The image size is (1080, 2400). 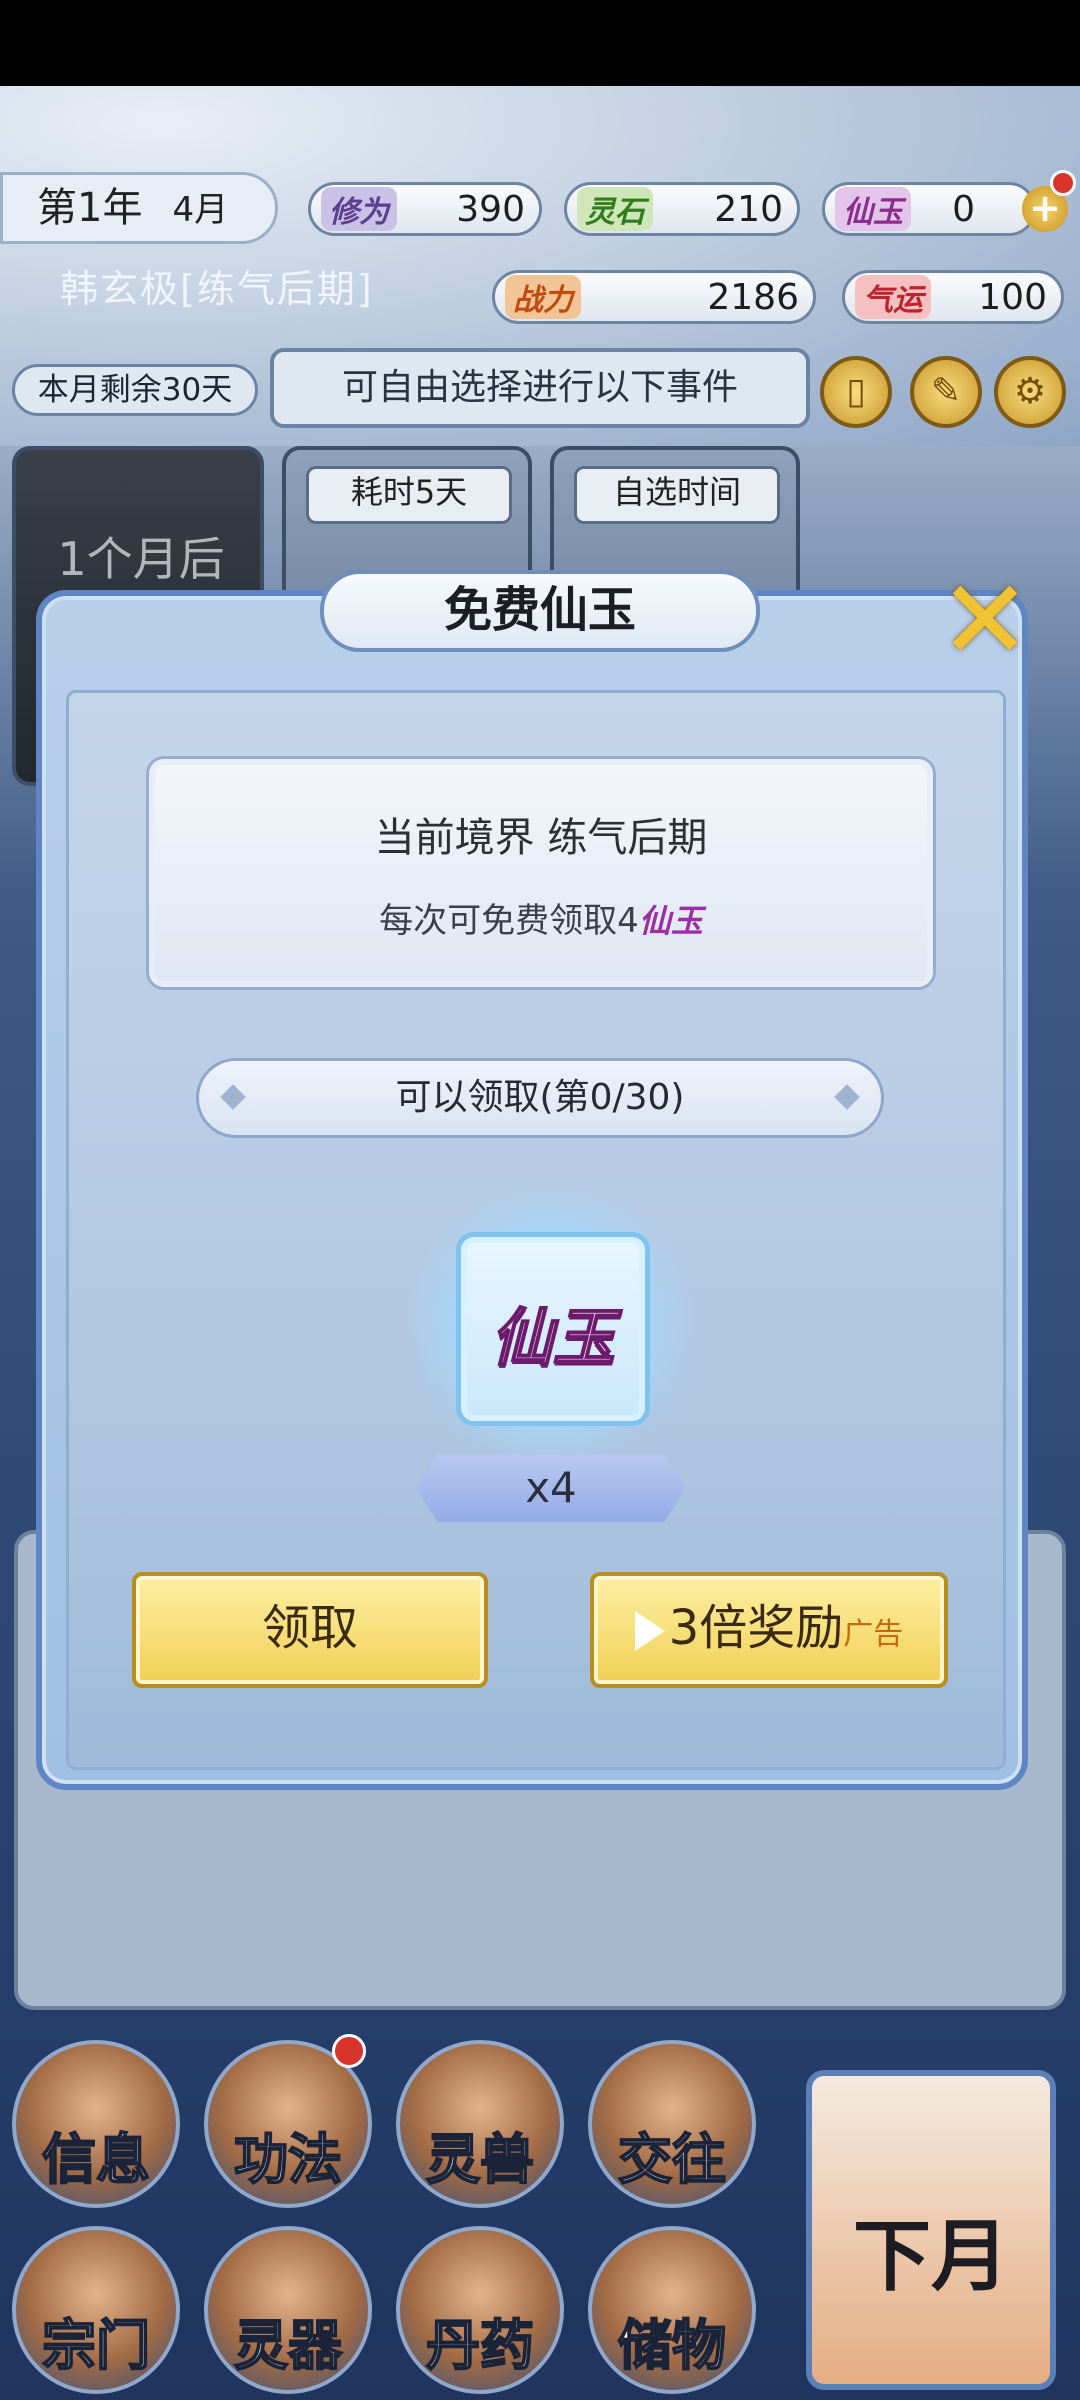 What do you see at coordinates (96, 2124) in the screenshot?
I see `nav-info-button: 信息` at bounding box center [96, 2124].